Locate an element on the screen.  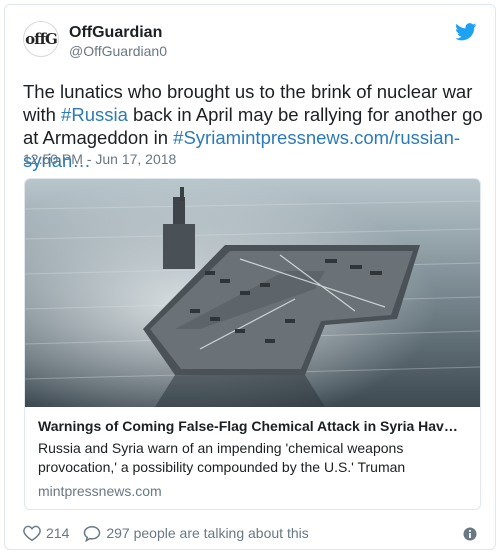
reply-bubble-icon is located at coordinates (92, 533).